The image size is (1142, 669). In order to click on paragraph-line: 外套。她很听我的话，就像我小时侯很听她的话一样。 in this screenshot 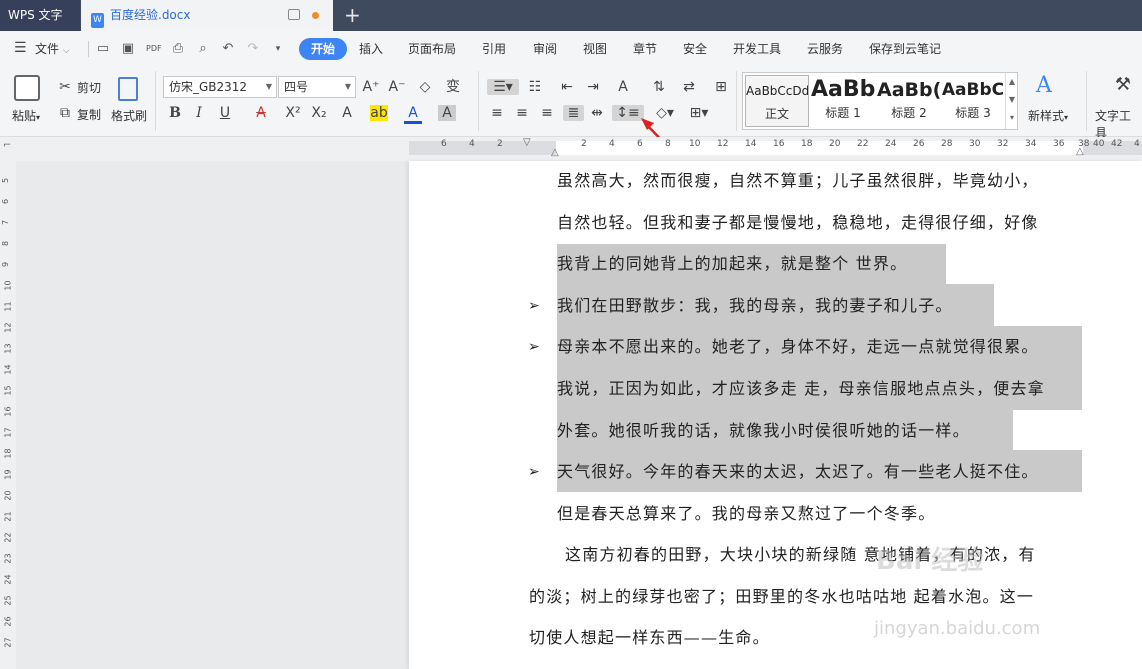, I will do `click(763, 431)`.